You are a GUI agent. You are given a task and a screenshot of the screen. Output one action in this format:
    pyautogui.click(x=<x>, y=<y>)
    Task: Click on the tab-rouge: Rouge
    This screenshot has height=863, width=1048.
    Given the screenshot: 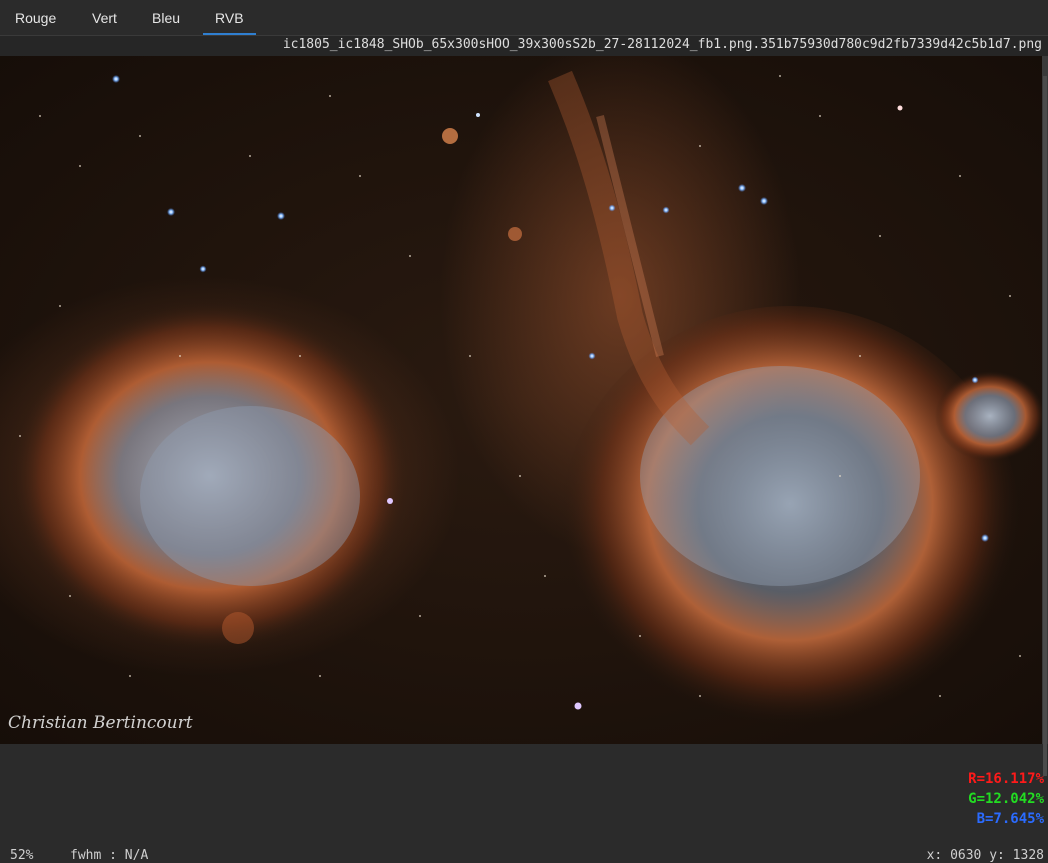 What is the action you would take?
    pyautogui.click(x=35, y=18)
    